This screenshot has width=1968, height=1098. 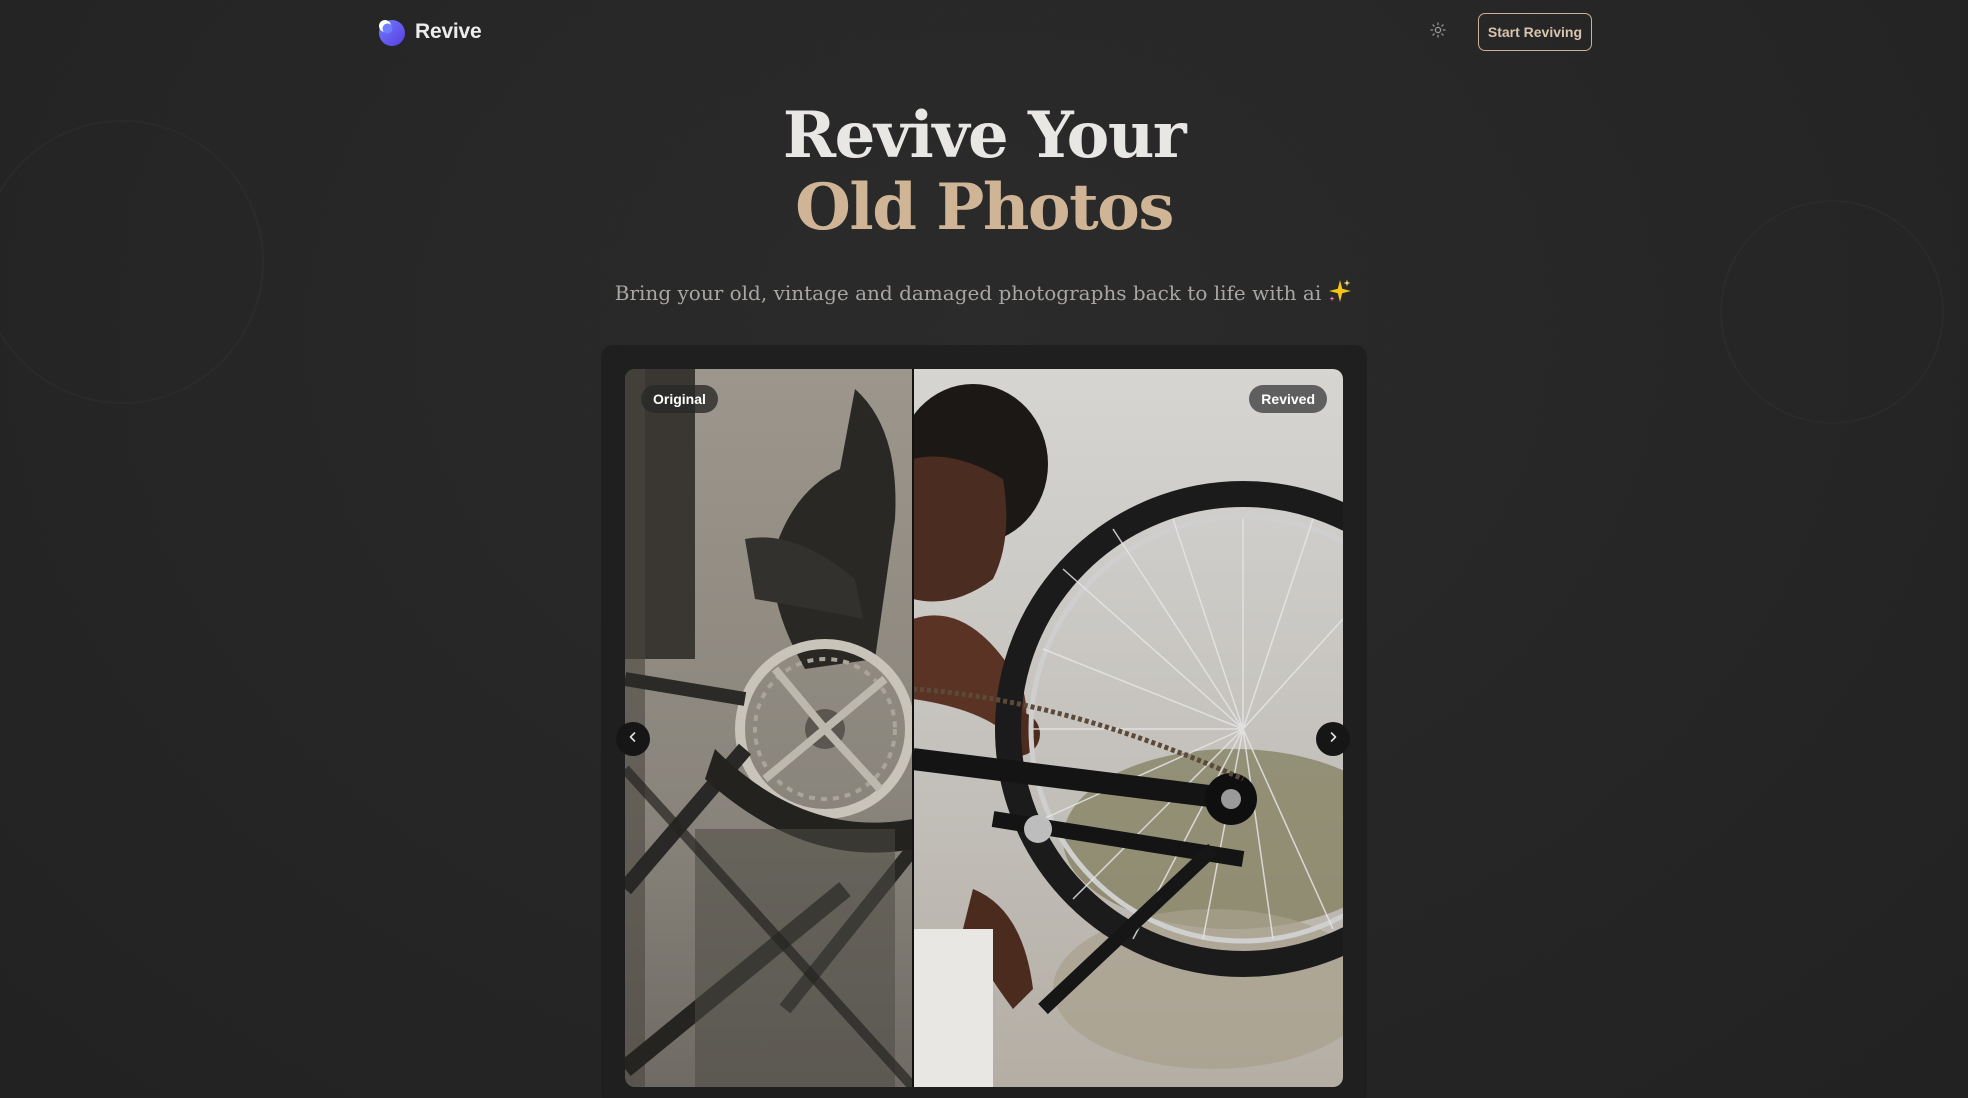 I want to click on previous-example-button, so click(x=633, y=739).